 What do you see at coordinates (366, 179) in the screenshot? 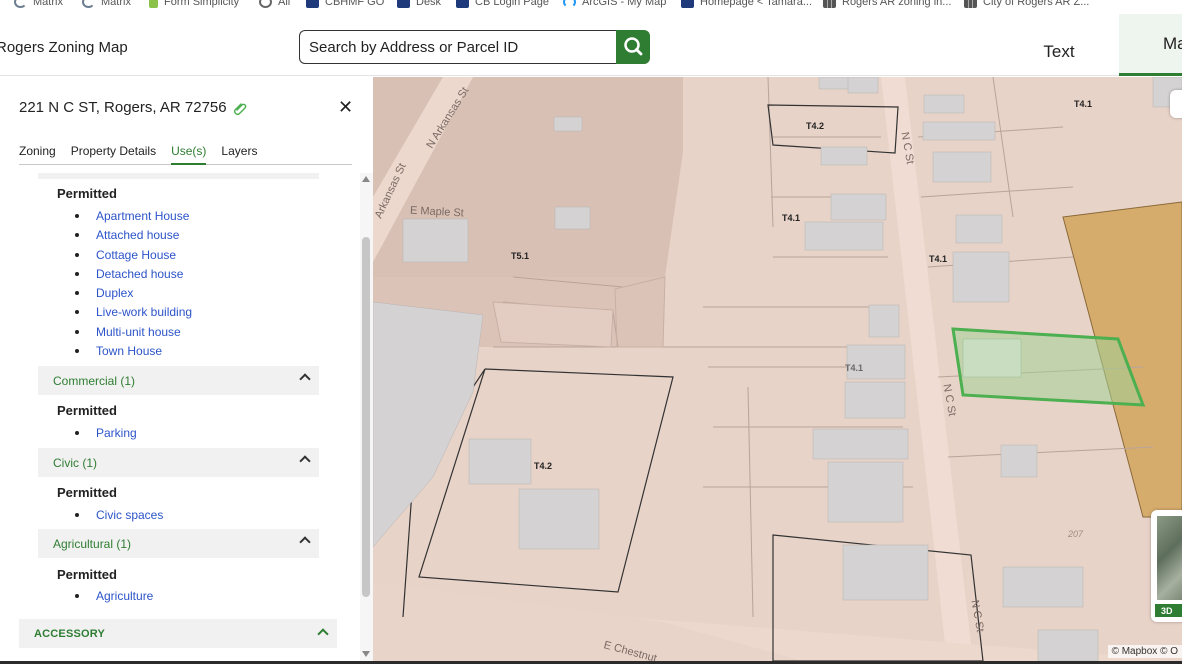
I see `scroll-up-arrow` at bounding box center [366, 179].